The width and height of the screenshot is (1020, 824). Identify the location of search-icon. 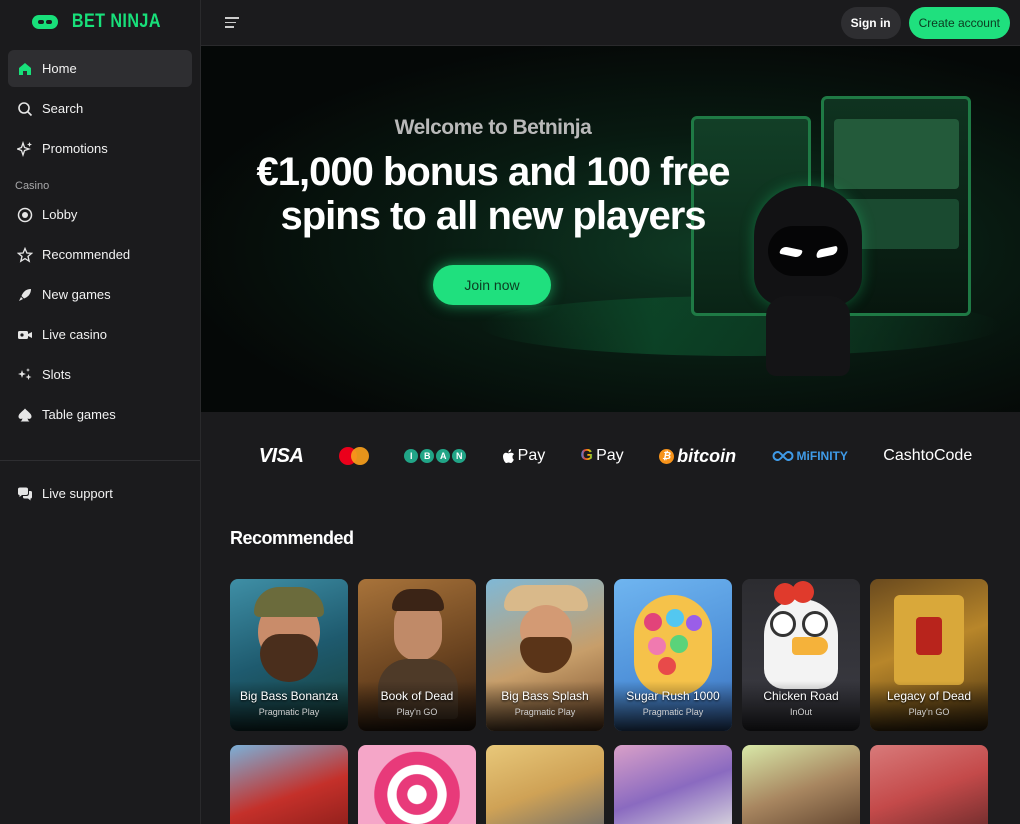
(25, 109).